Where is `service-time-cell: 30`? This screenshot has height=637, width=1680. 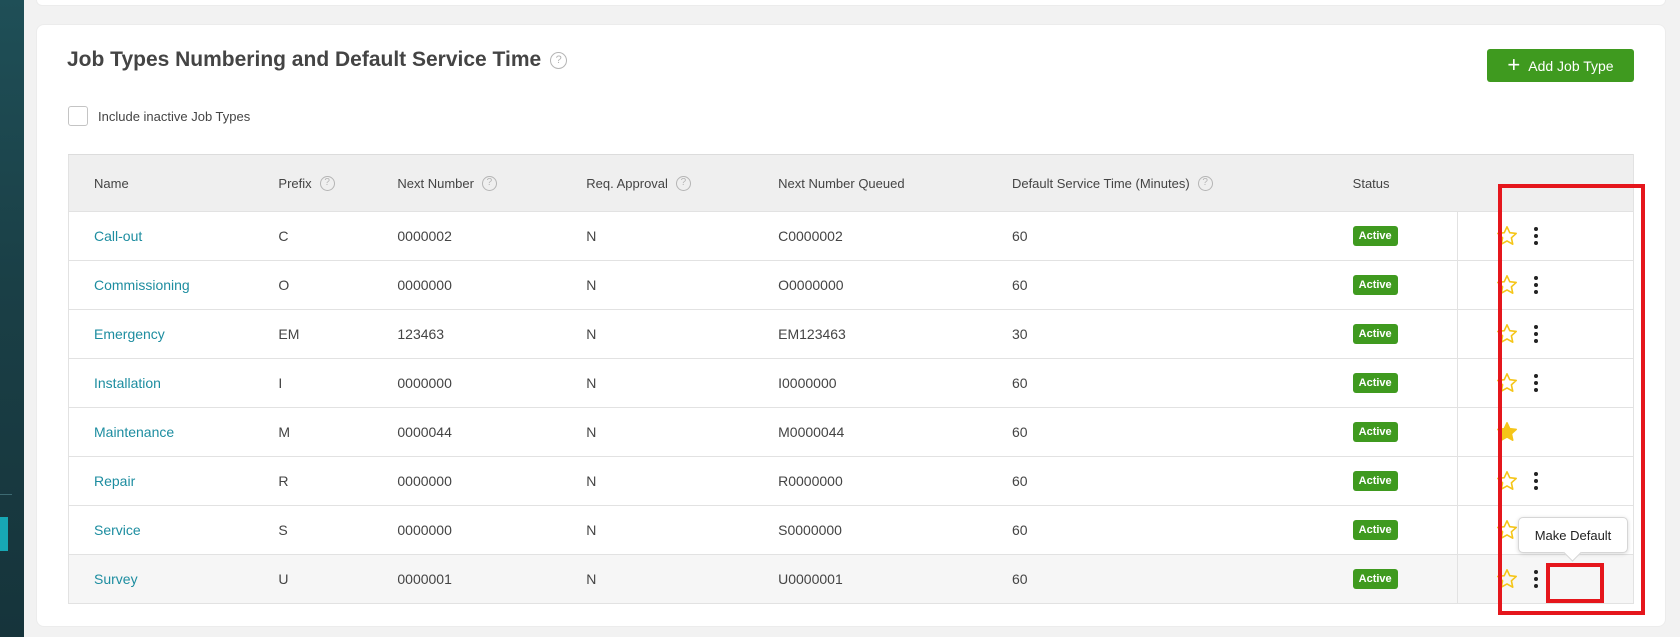 service-time-cell: 30 is located at coordinates (1157, 334).